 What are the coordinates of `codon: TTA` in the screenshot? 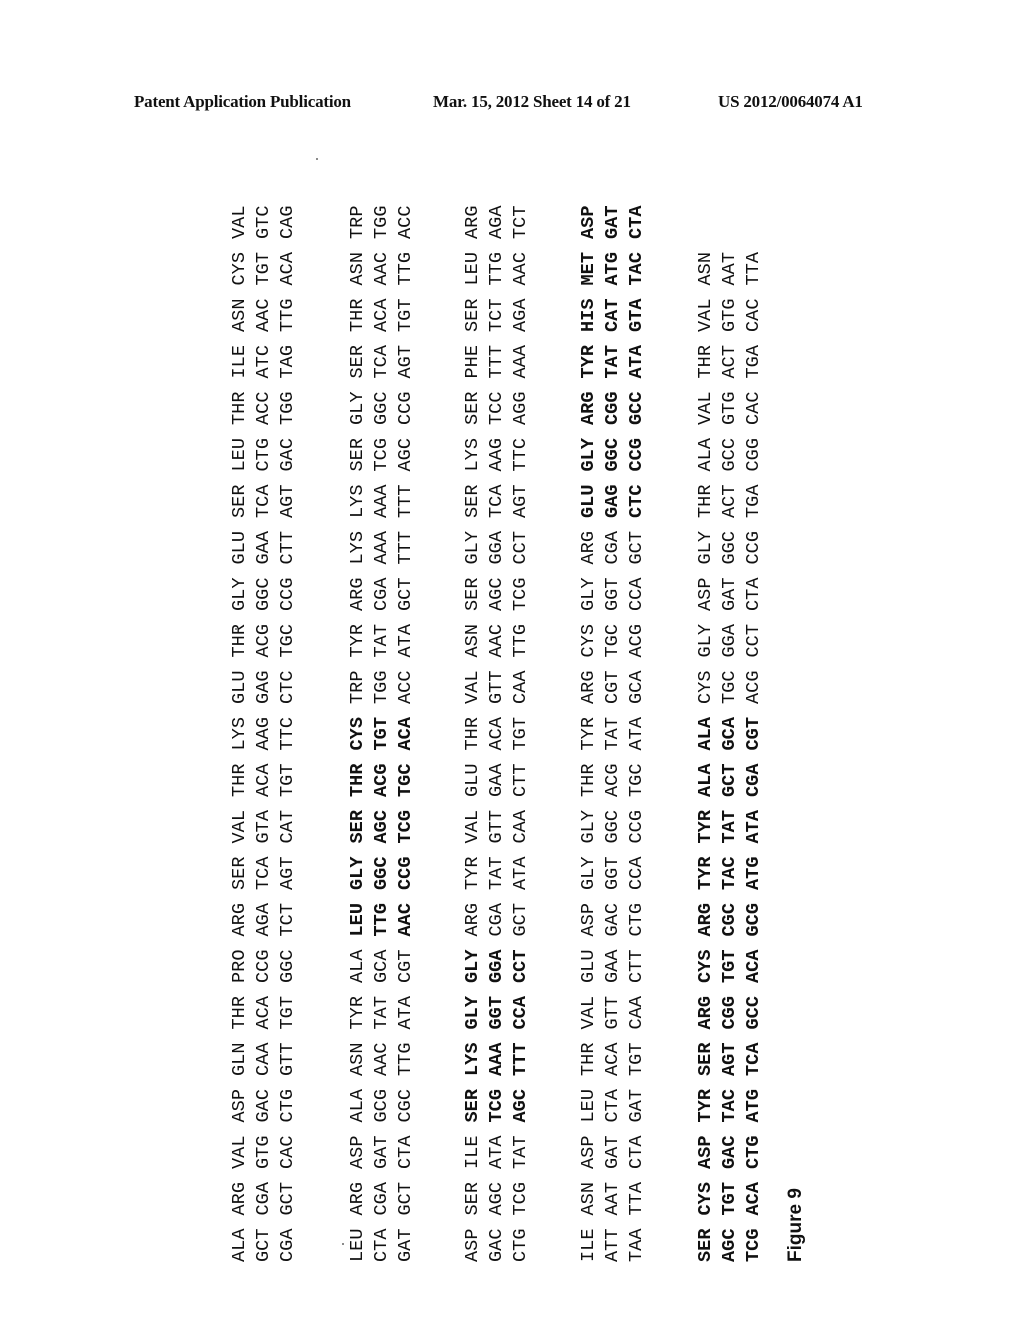 It's located at (753, 269).